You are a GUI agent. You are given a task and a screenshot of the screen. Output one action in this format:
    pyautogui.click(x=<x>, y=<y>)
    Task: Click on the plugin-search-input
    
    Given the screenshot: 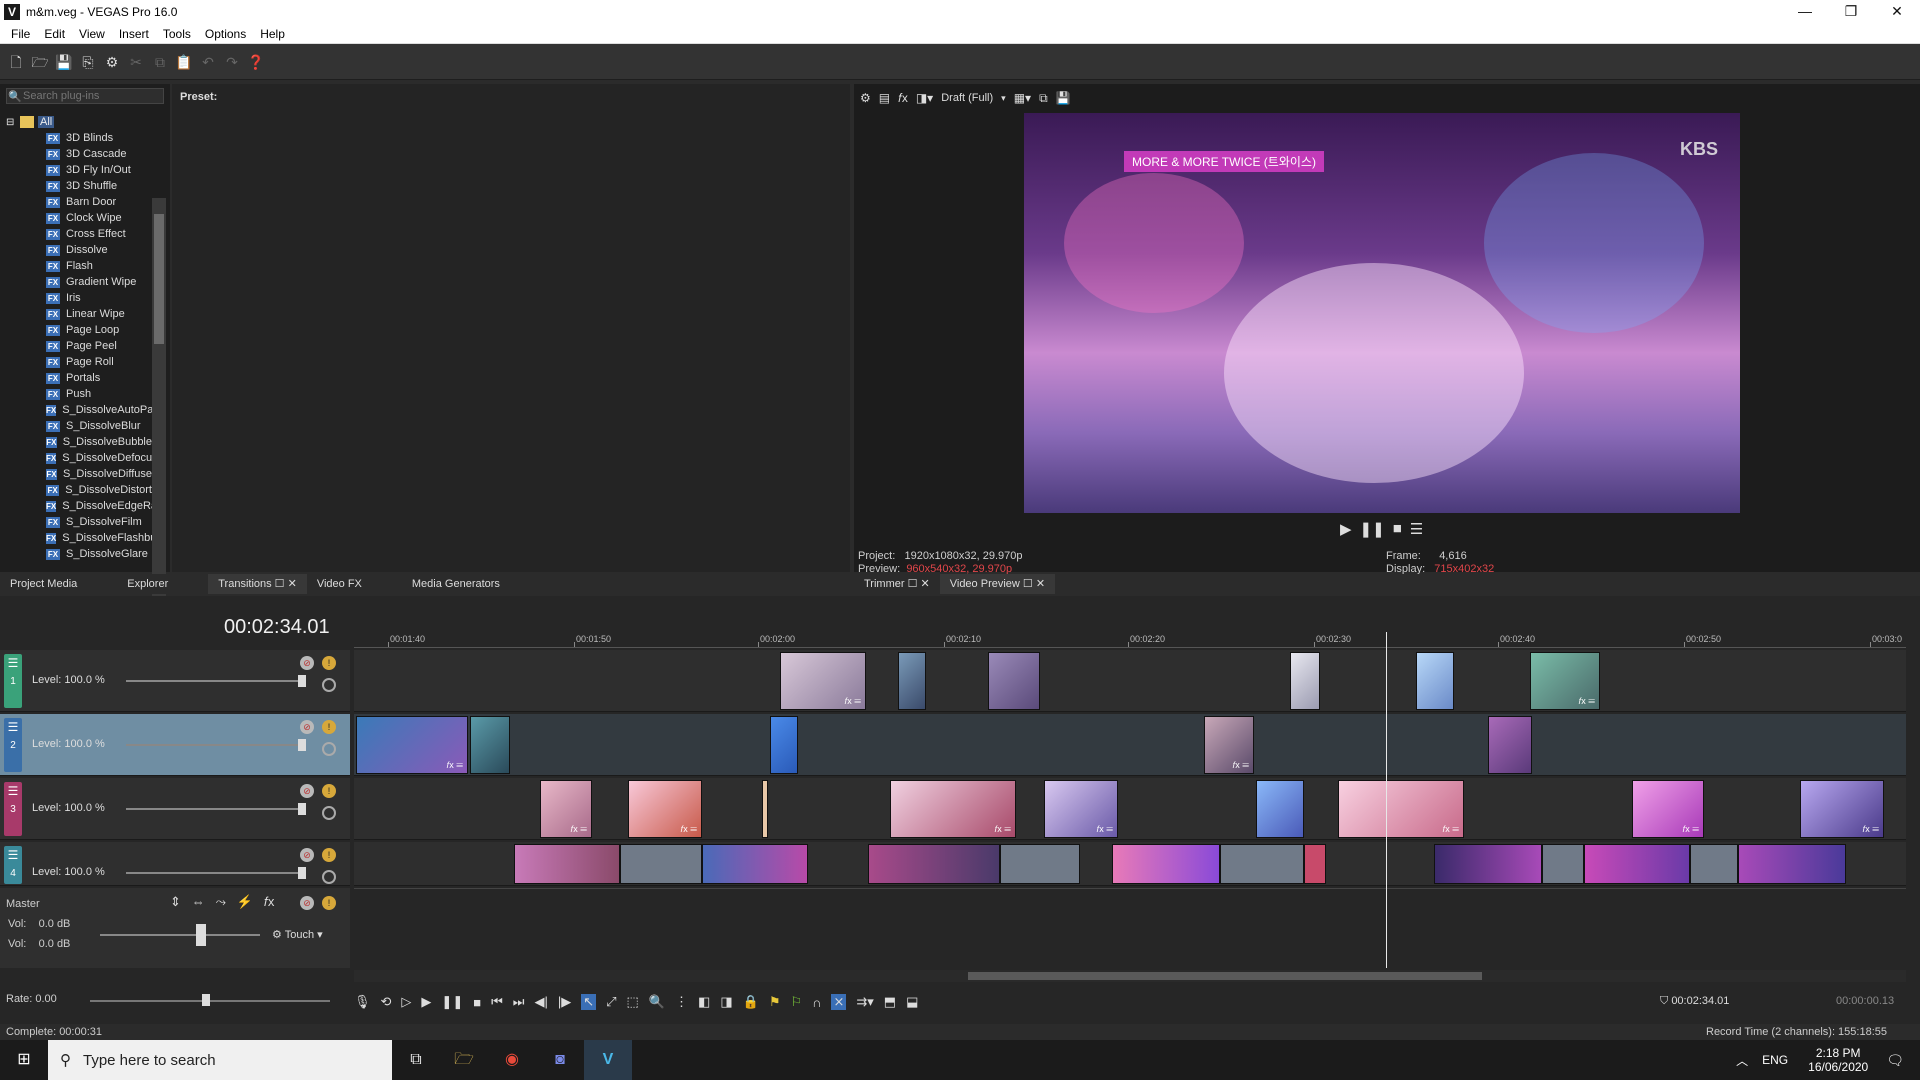 What is the action you would take?
    pyautogui.click(x=88, y=96)
    